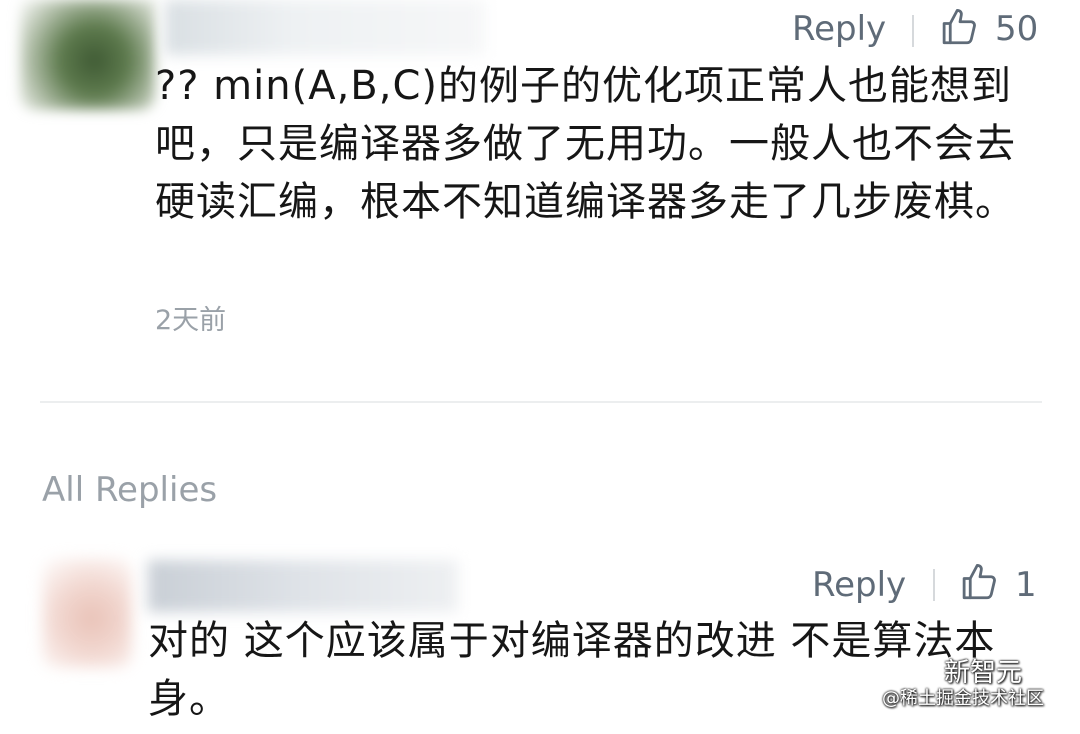 Image resolution: width=1080 pixels, height=734 pixels. I want to click on watermark: 新智元 @稀土掘金技术社区, so click(972, 687).